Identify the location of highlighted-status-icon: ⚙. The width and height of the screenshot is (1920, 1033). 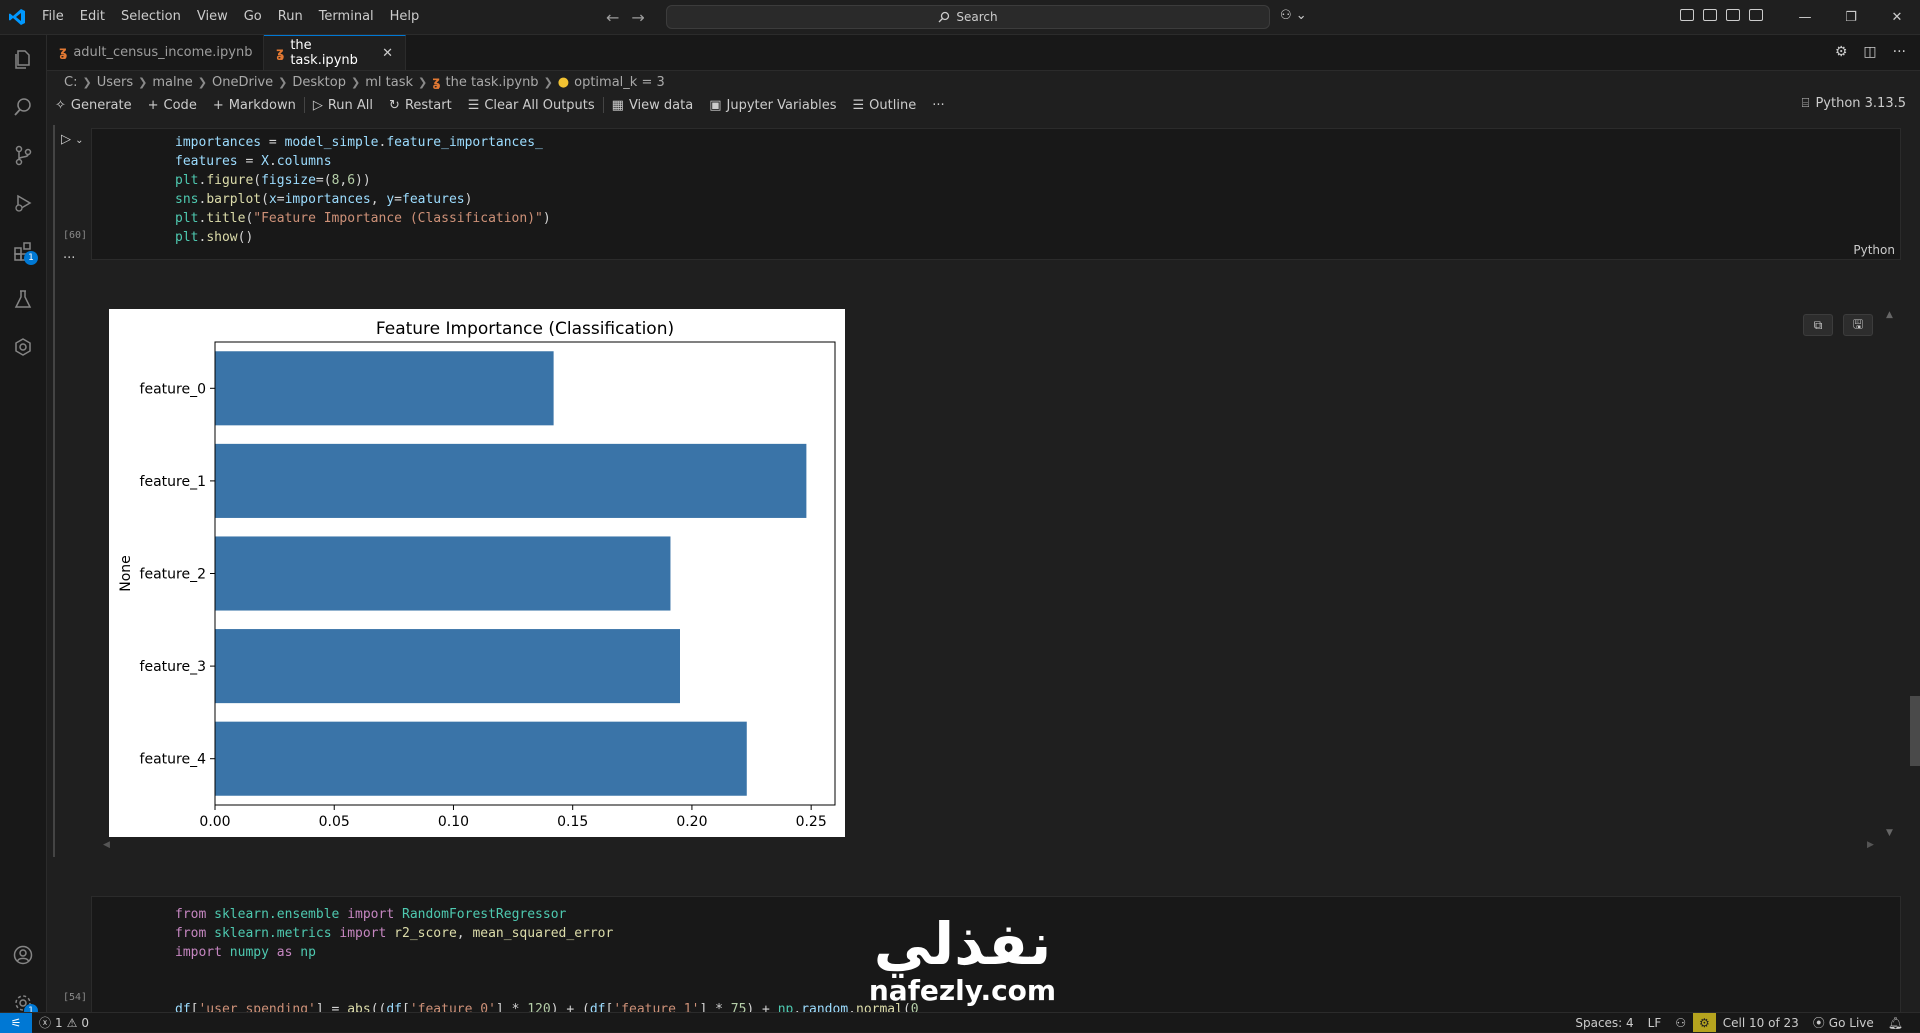
(1704, 1022).